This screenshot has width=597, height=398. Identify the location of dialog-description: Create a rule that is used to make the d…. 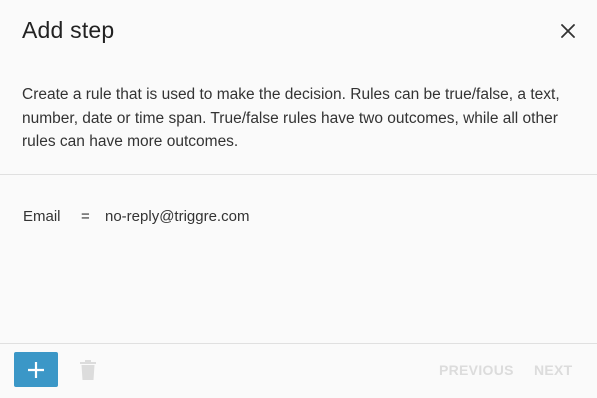
(291, 118).